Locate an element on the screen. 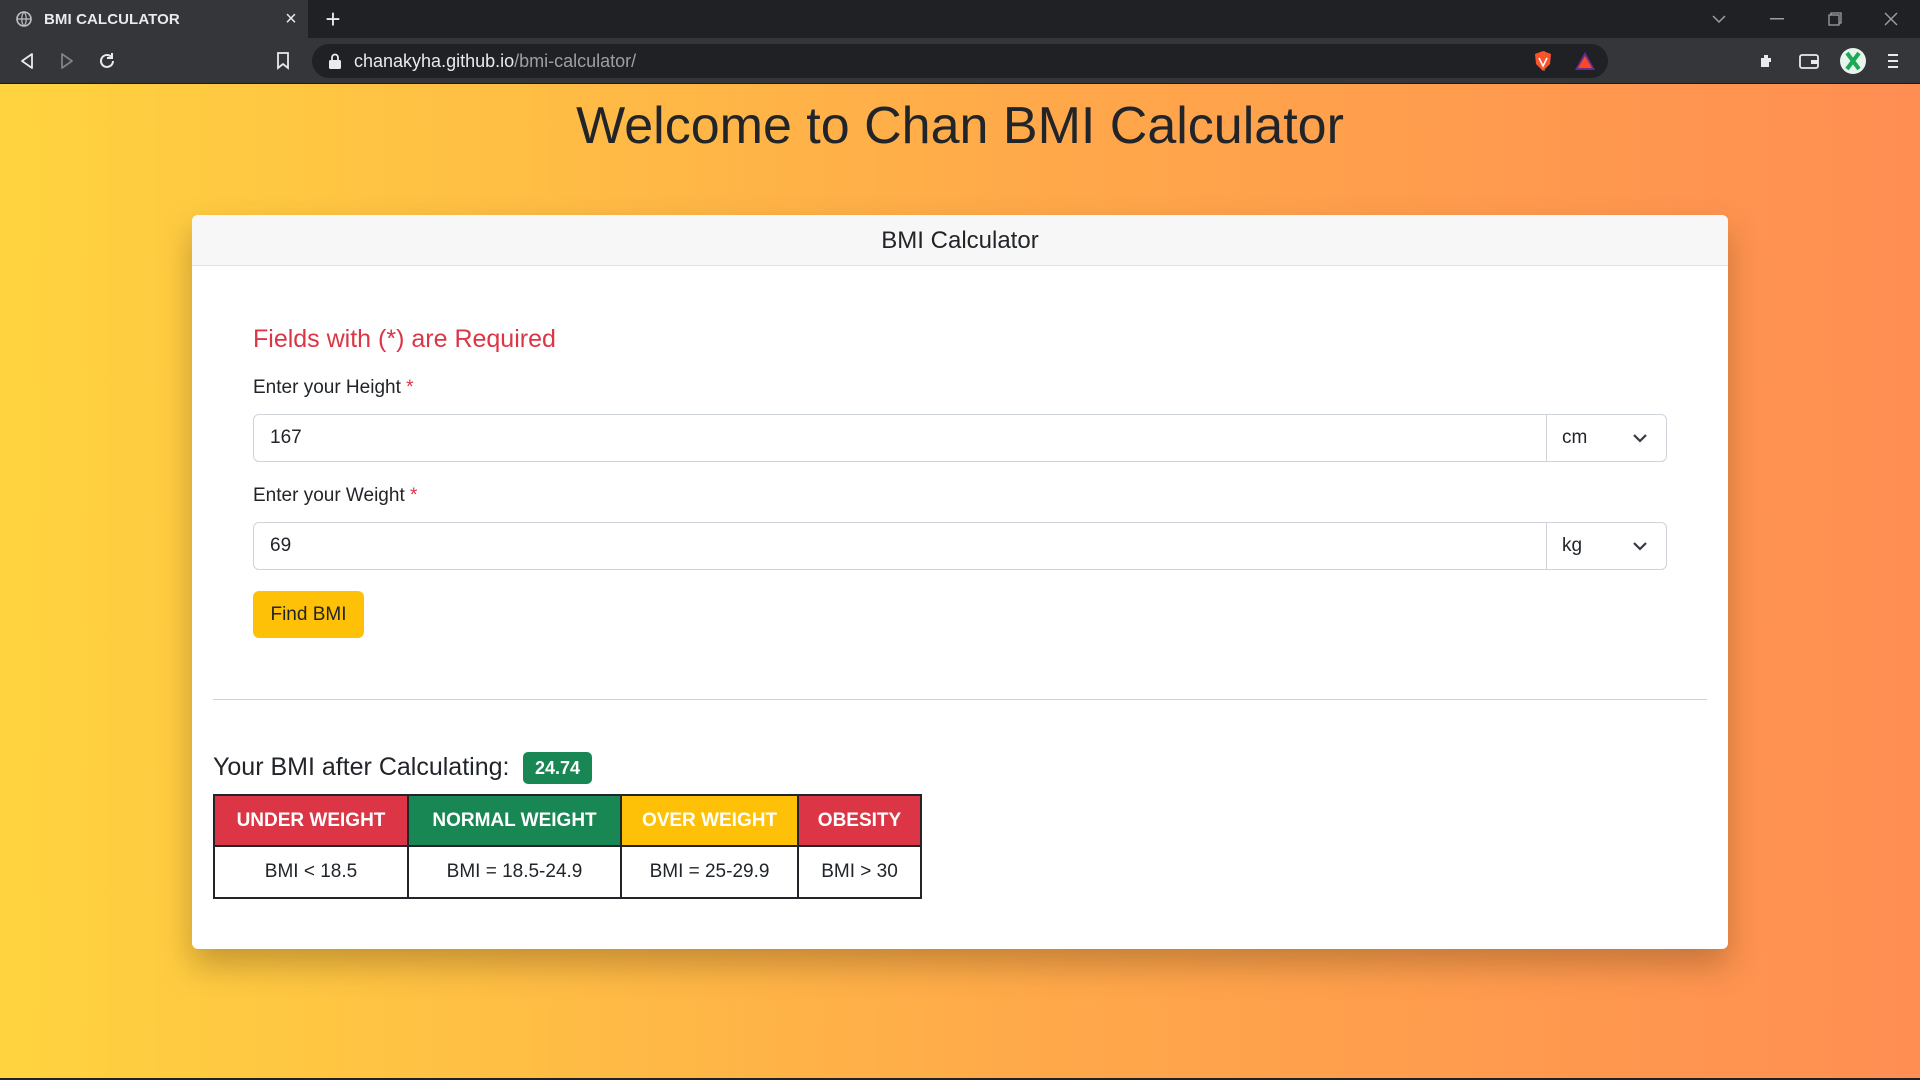  weight-label: Enter your Weight * is located at coordinates (335, 496).